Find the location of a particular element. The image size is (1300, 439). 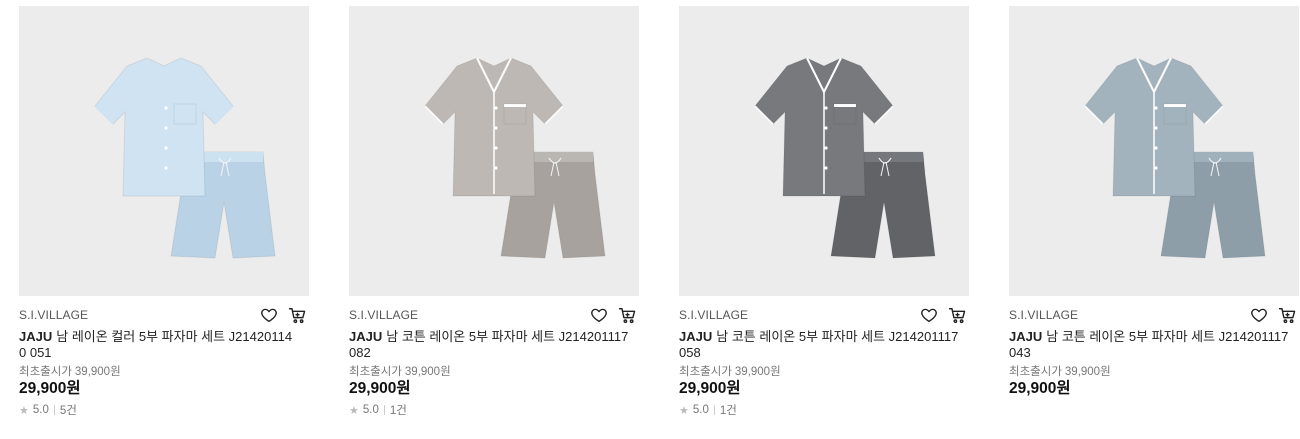

title-text: 남 코튼 레이온 5부 파자마 세트 J214201117 043 is located at coordinates (1149, 344).